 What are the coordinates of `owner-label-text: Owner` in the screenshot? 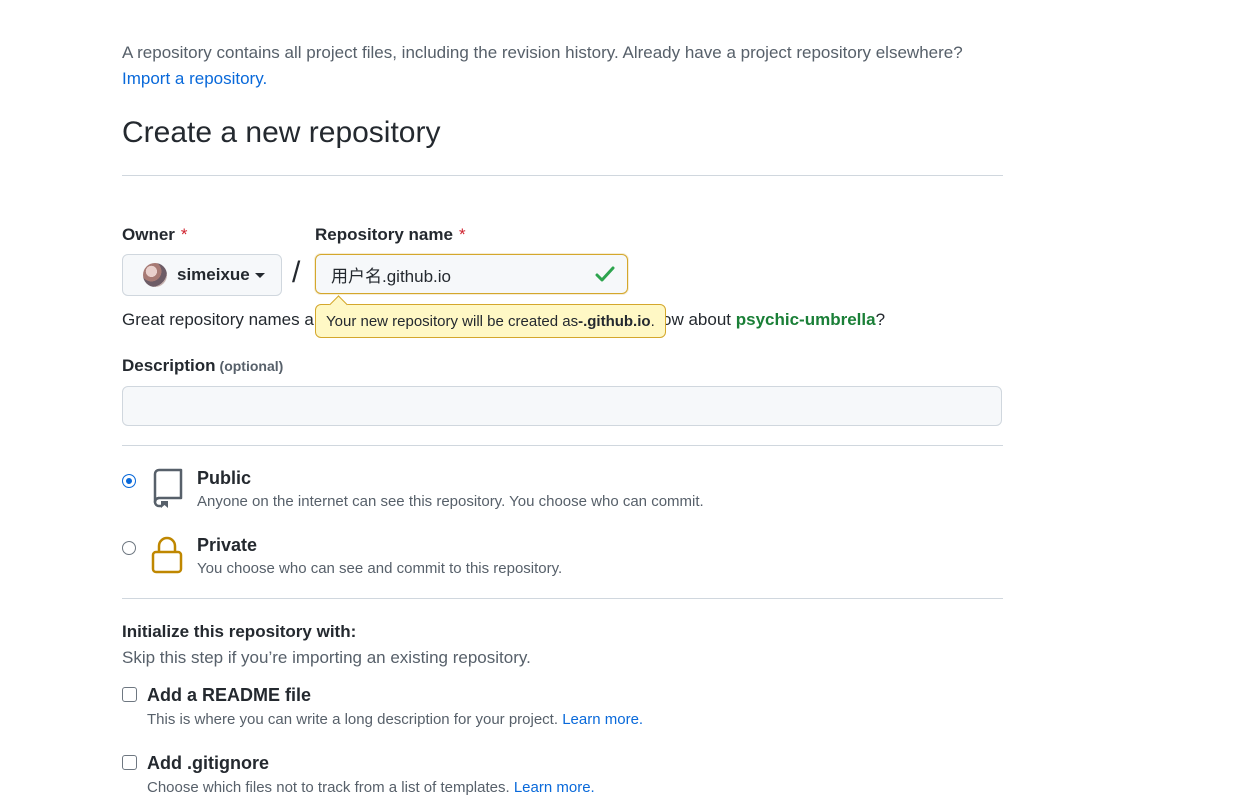 It's located at (148, 234).